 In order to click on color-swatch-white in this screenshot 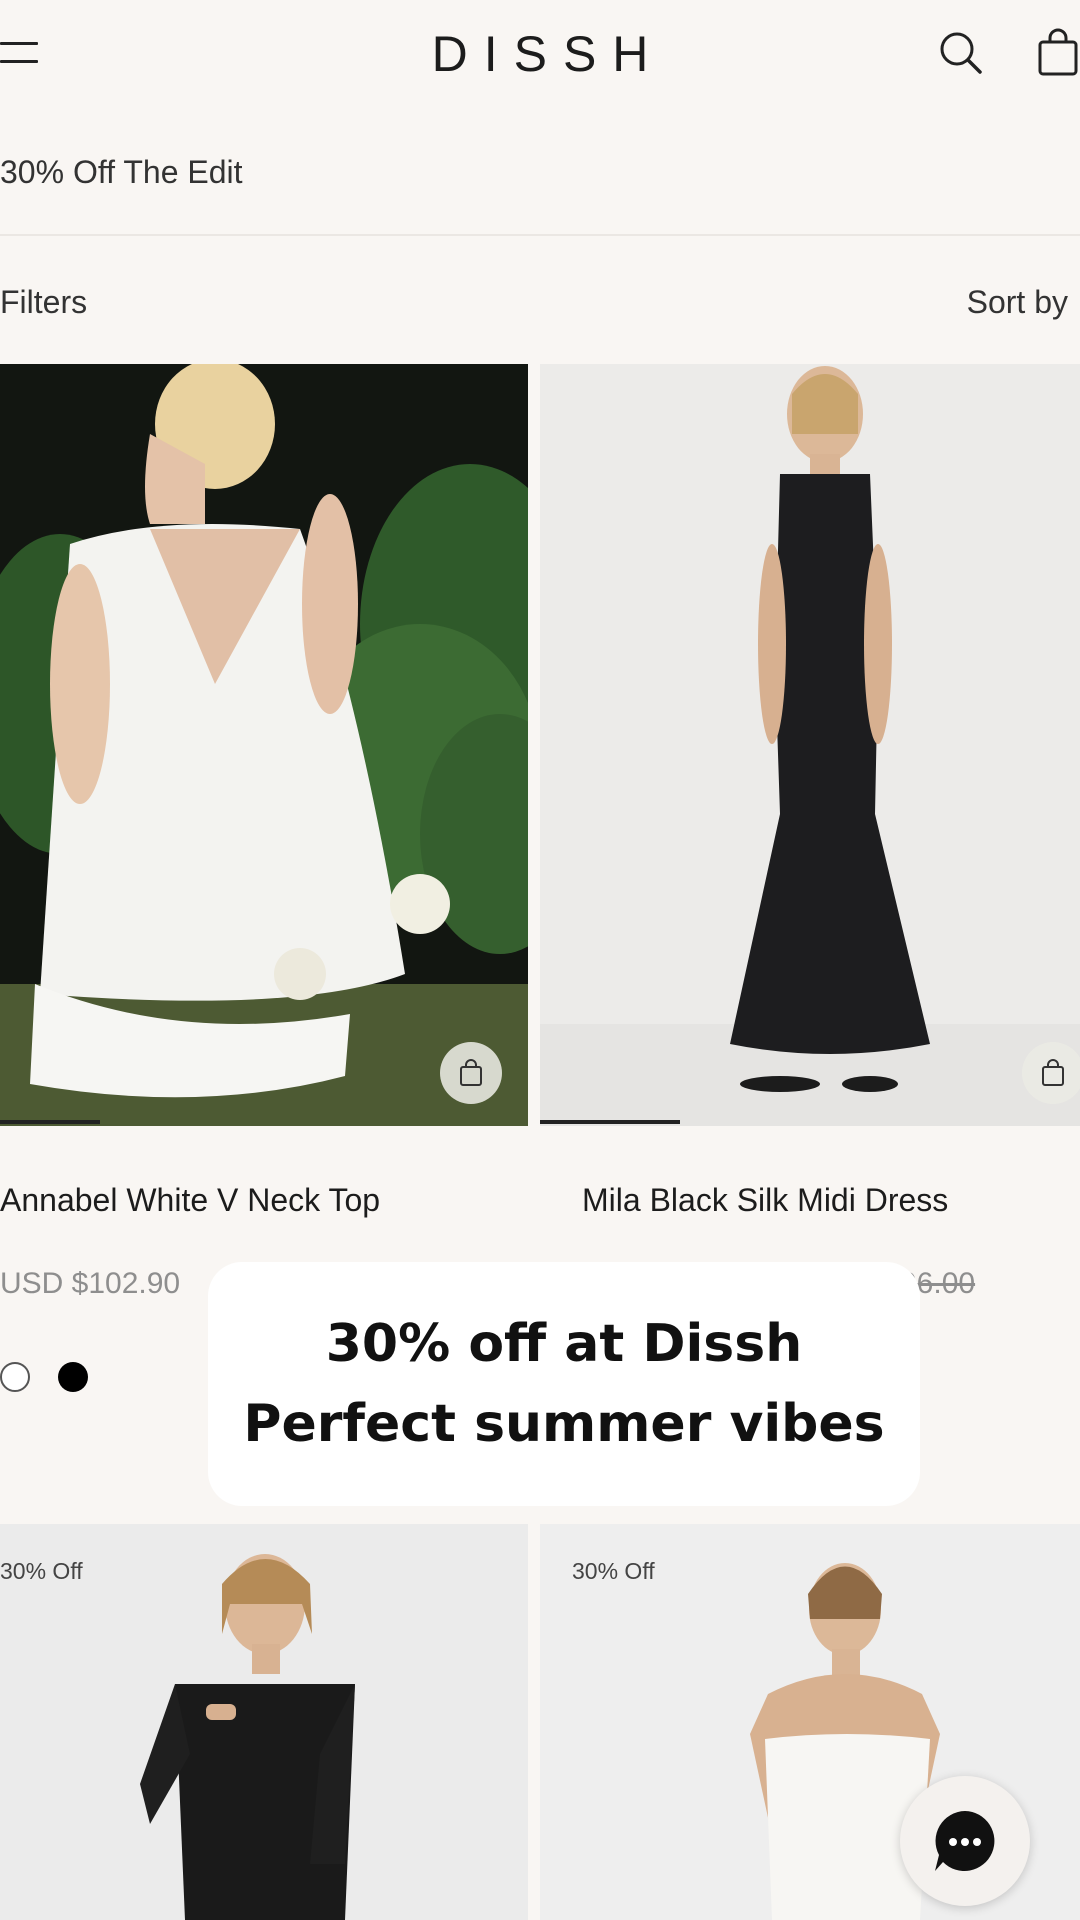, I will do `click(15, 1377)`.